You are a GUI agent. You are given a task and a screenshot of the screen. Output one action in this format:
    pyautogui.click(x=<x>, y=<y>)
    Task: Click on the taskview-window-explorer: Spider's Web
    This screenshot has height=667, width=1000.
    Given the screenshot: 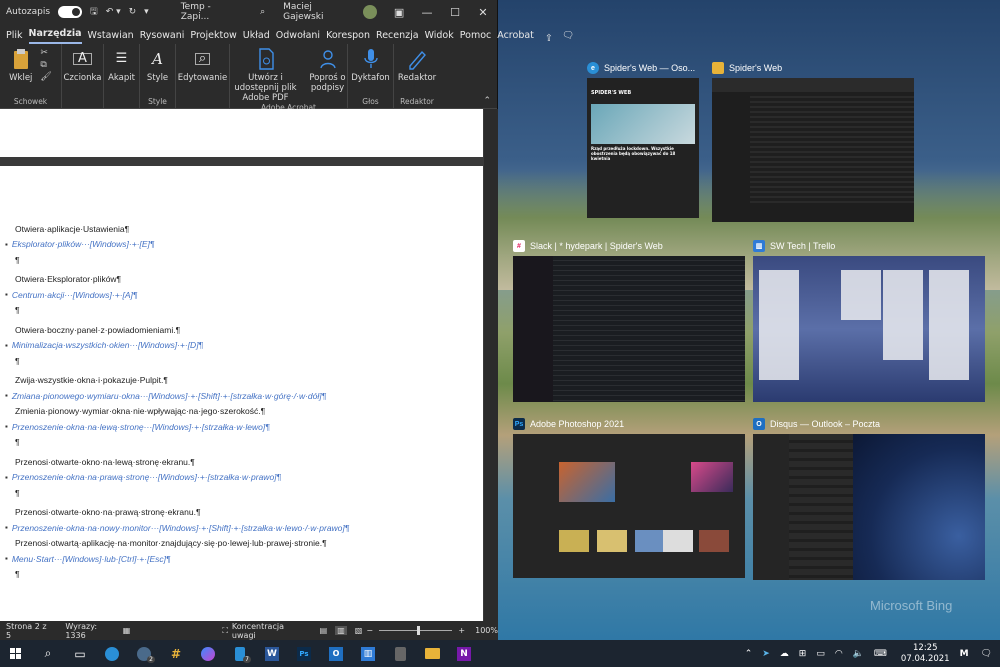 What is the action you would take?
    pyautogui.click(x=814, y=142)
    